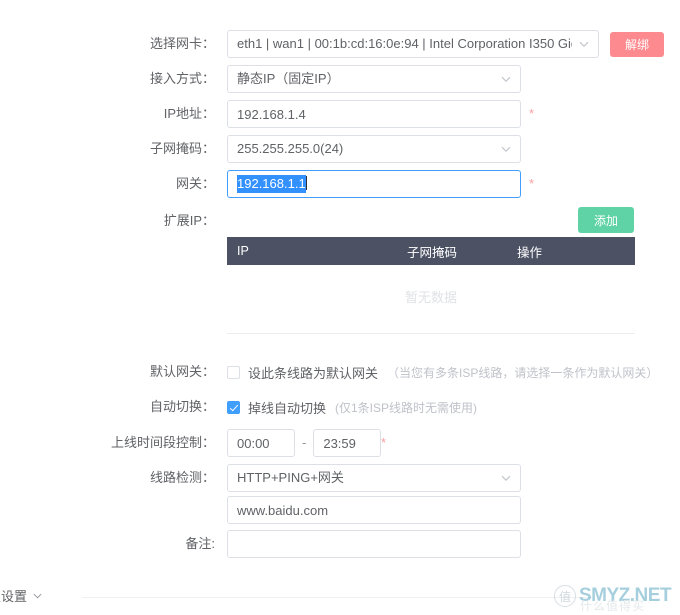  I want to click on line-detect-select: HTTP+PING+网关, so click(374, 478).